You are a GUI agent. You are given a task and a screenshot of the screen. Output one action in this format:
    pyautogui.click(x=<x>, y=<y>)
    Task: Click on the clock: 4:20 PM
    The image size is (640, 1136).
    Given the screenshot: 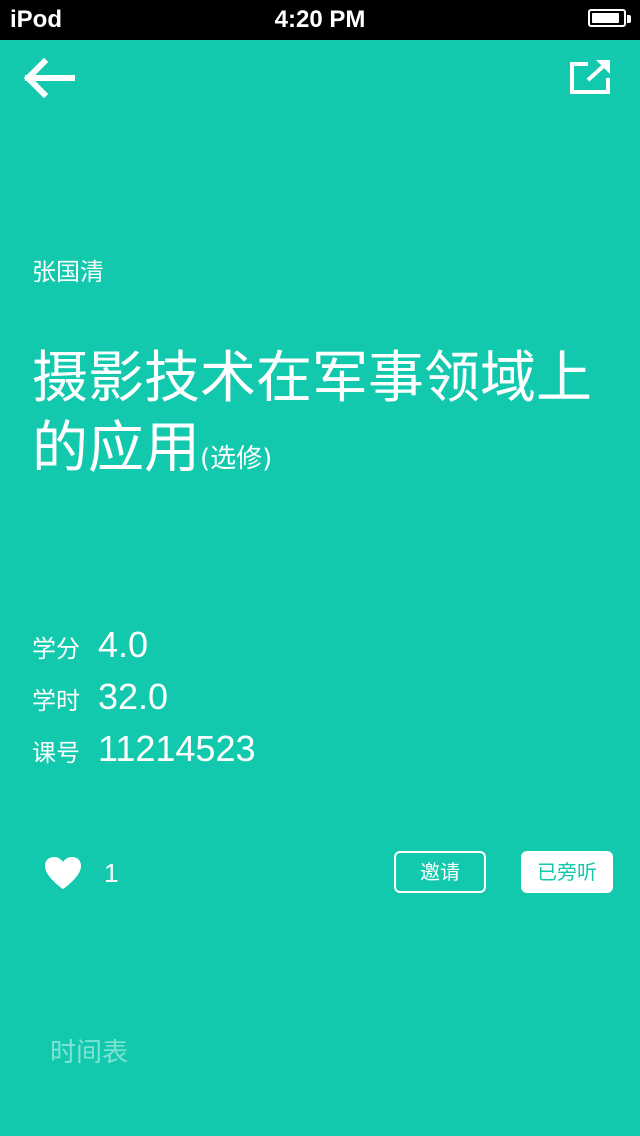 What is the action you would take?
    pyautogui.click(x=320, y=19)
    